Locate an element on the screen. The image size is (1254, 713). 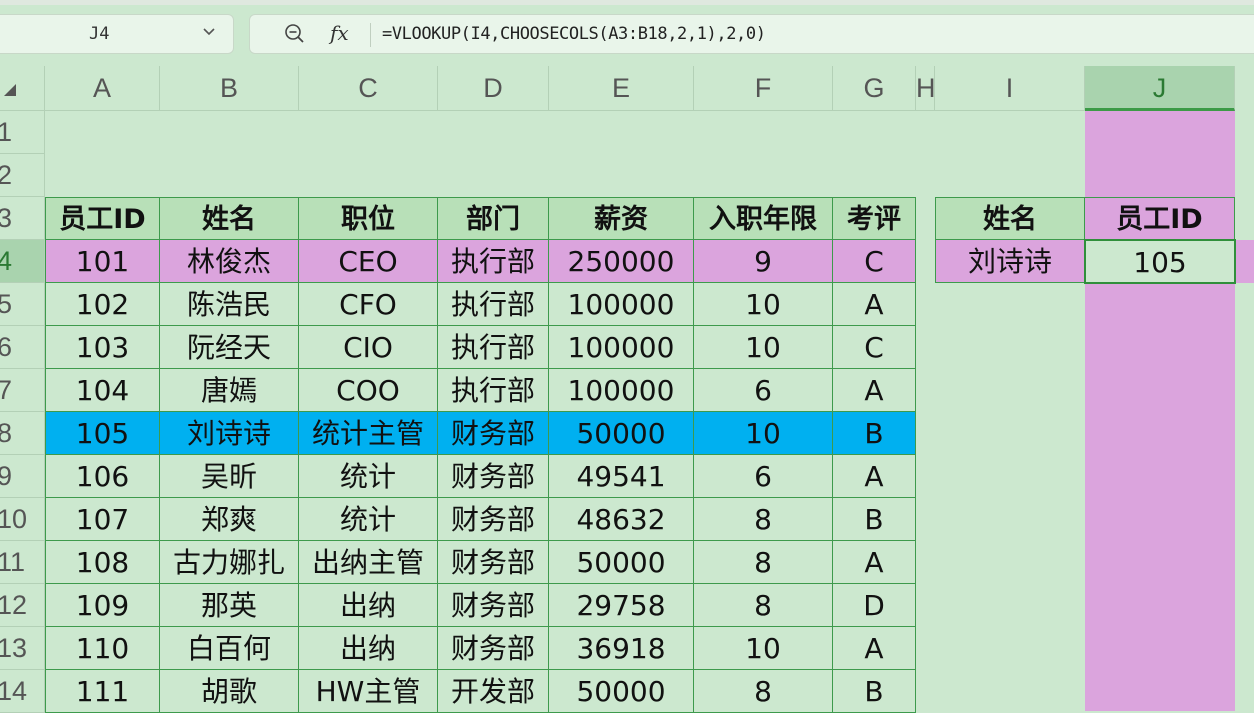
column-header-j: J is located at coordinates (1160, 88).